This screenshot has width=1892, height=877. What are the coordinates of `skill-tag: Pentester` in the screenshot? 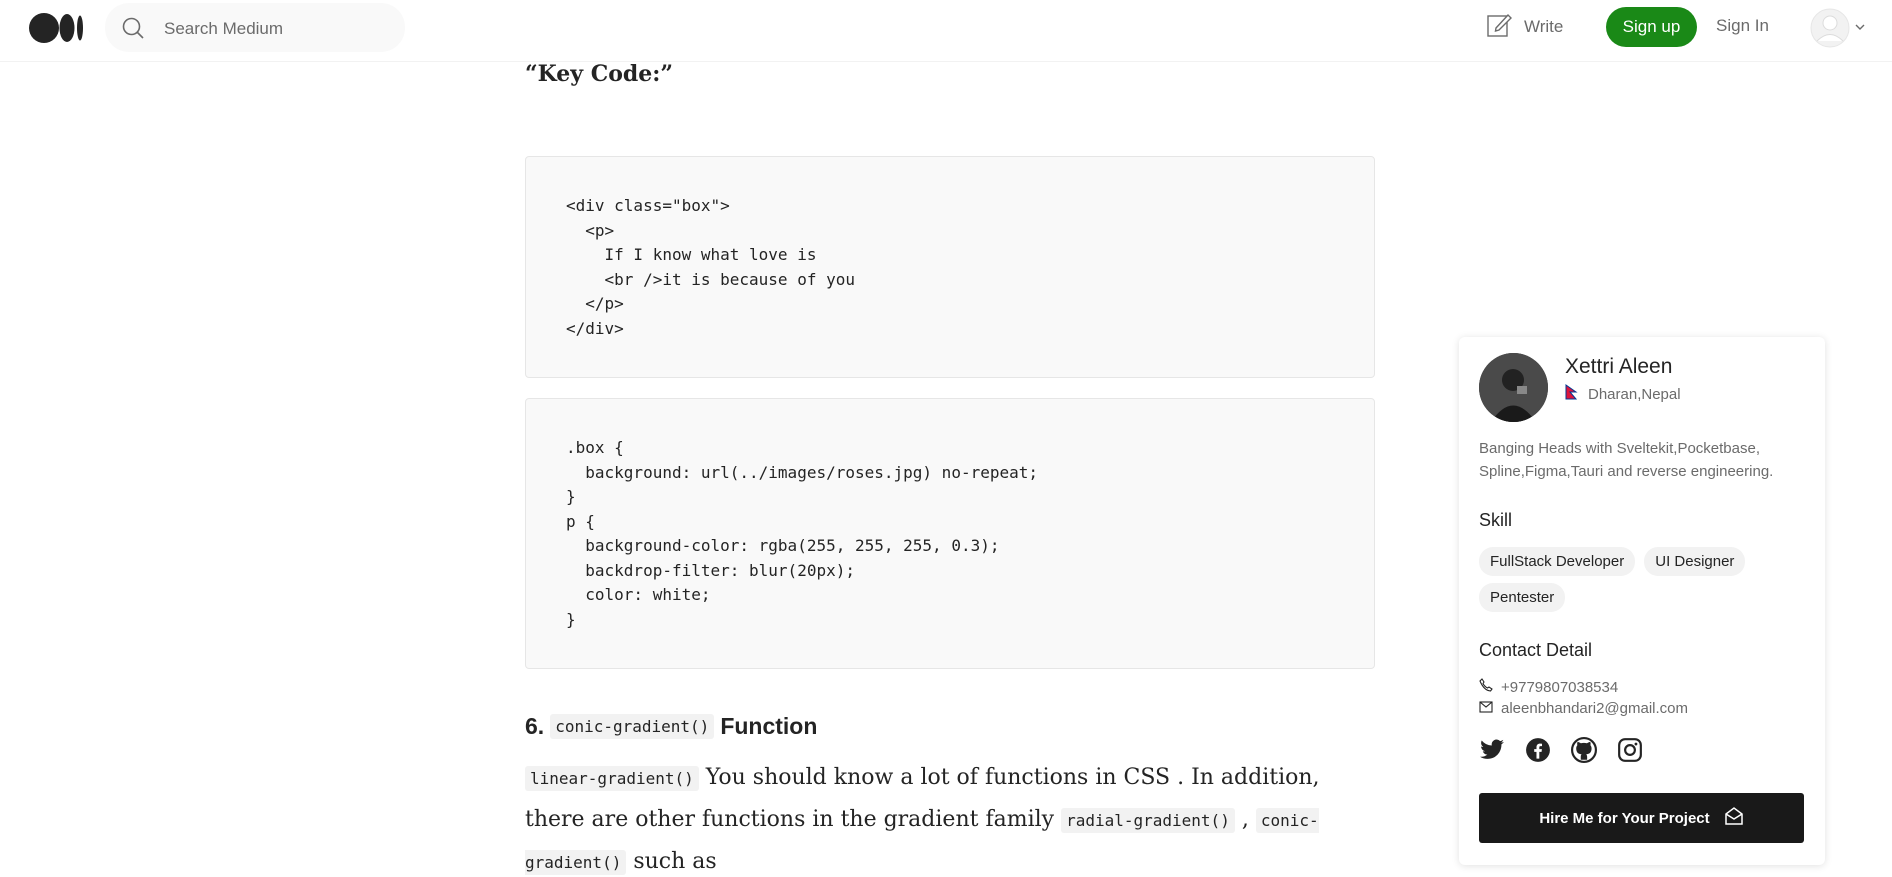 It's located at (1522, 597).